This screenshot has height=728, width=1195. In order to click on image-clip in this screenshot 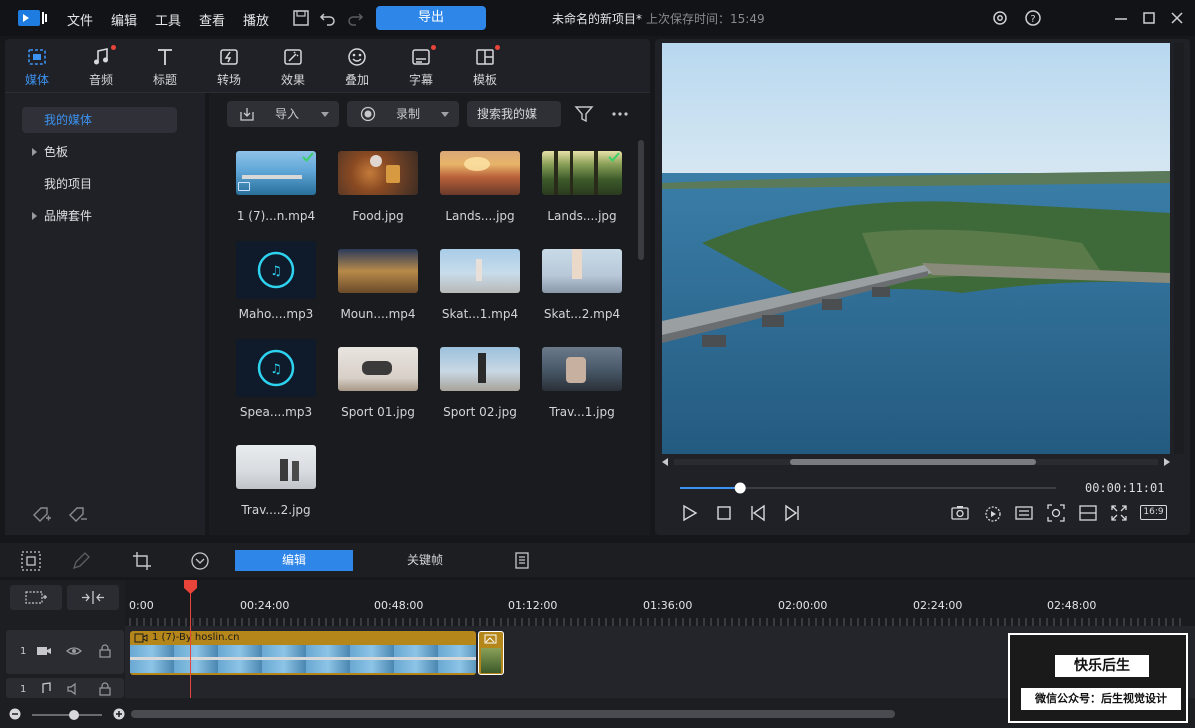, I will do `click(491, 653)`.